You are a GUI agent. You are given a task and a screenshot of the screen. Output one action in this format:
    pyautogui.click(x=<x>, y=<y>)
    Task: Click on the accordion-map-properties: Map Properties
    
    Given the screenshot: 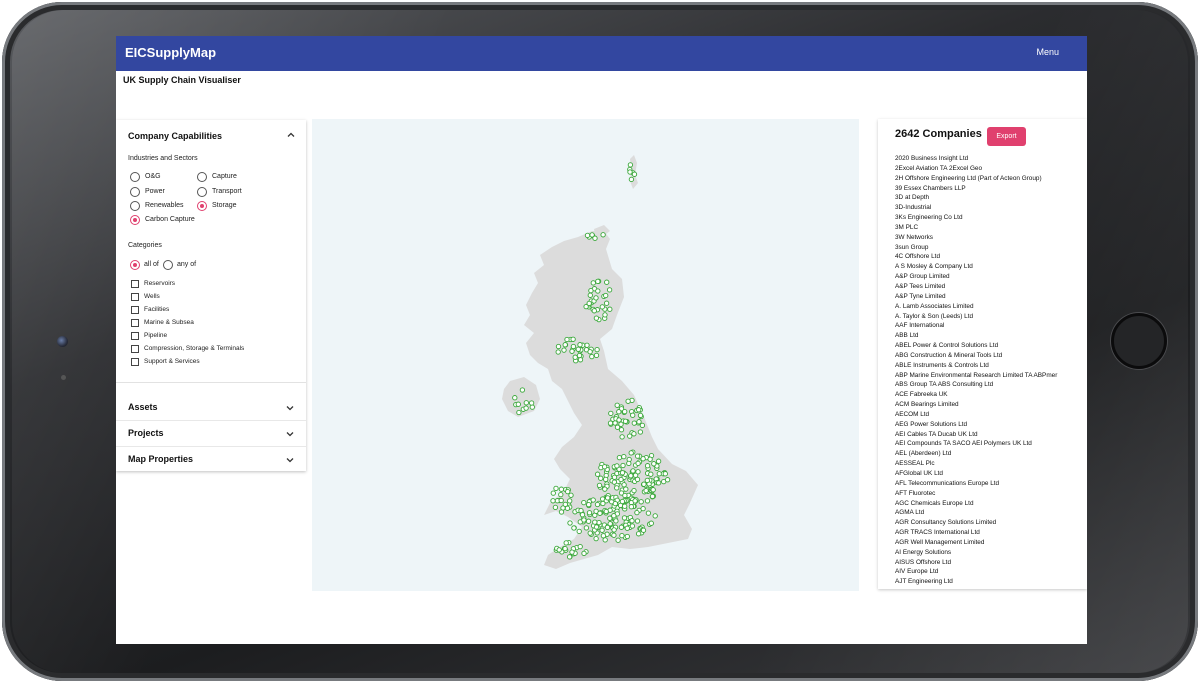 What is the action you would take?
    pyautogui.click(x=211, y=459)
    